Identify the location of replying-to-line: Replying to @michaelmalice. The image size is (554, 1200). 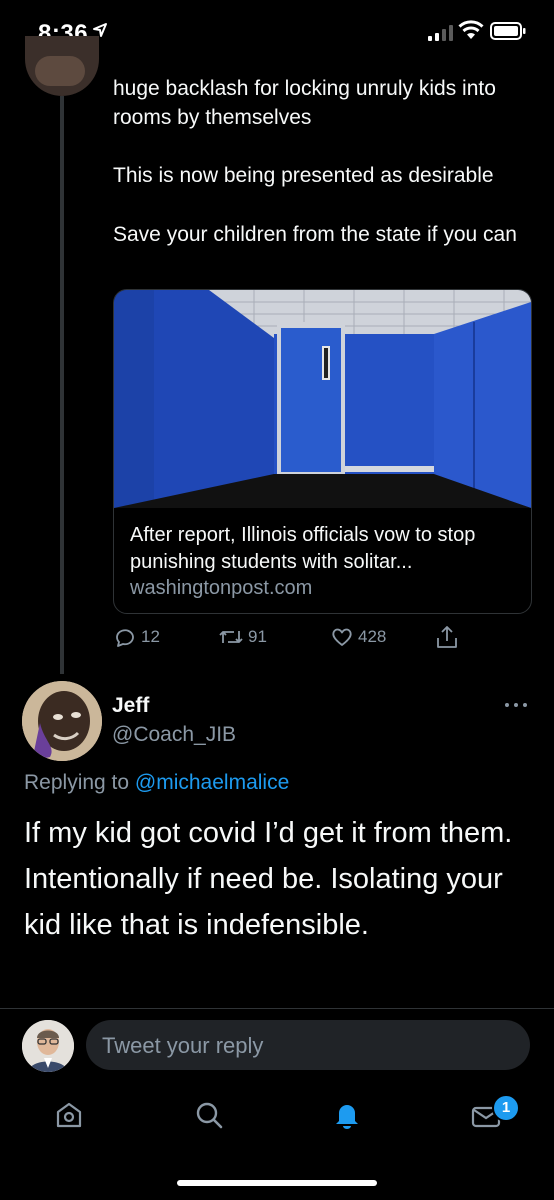
(156, 783).